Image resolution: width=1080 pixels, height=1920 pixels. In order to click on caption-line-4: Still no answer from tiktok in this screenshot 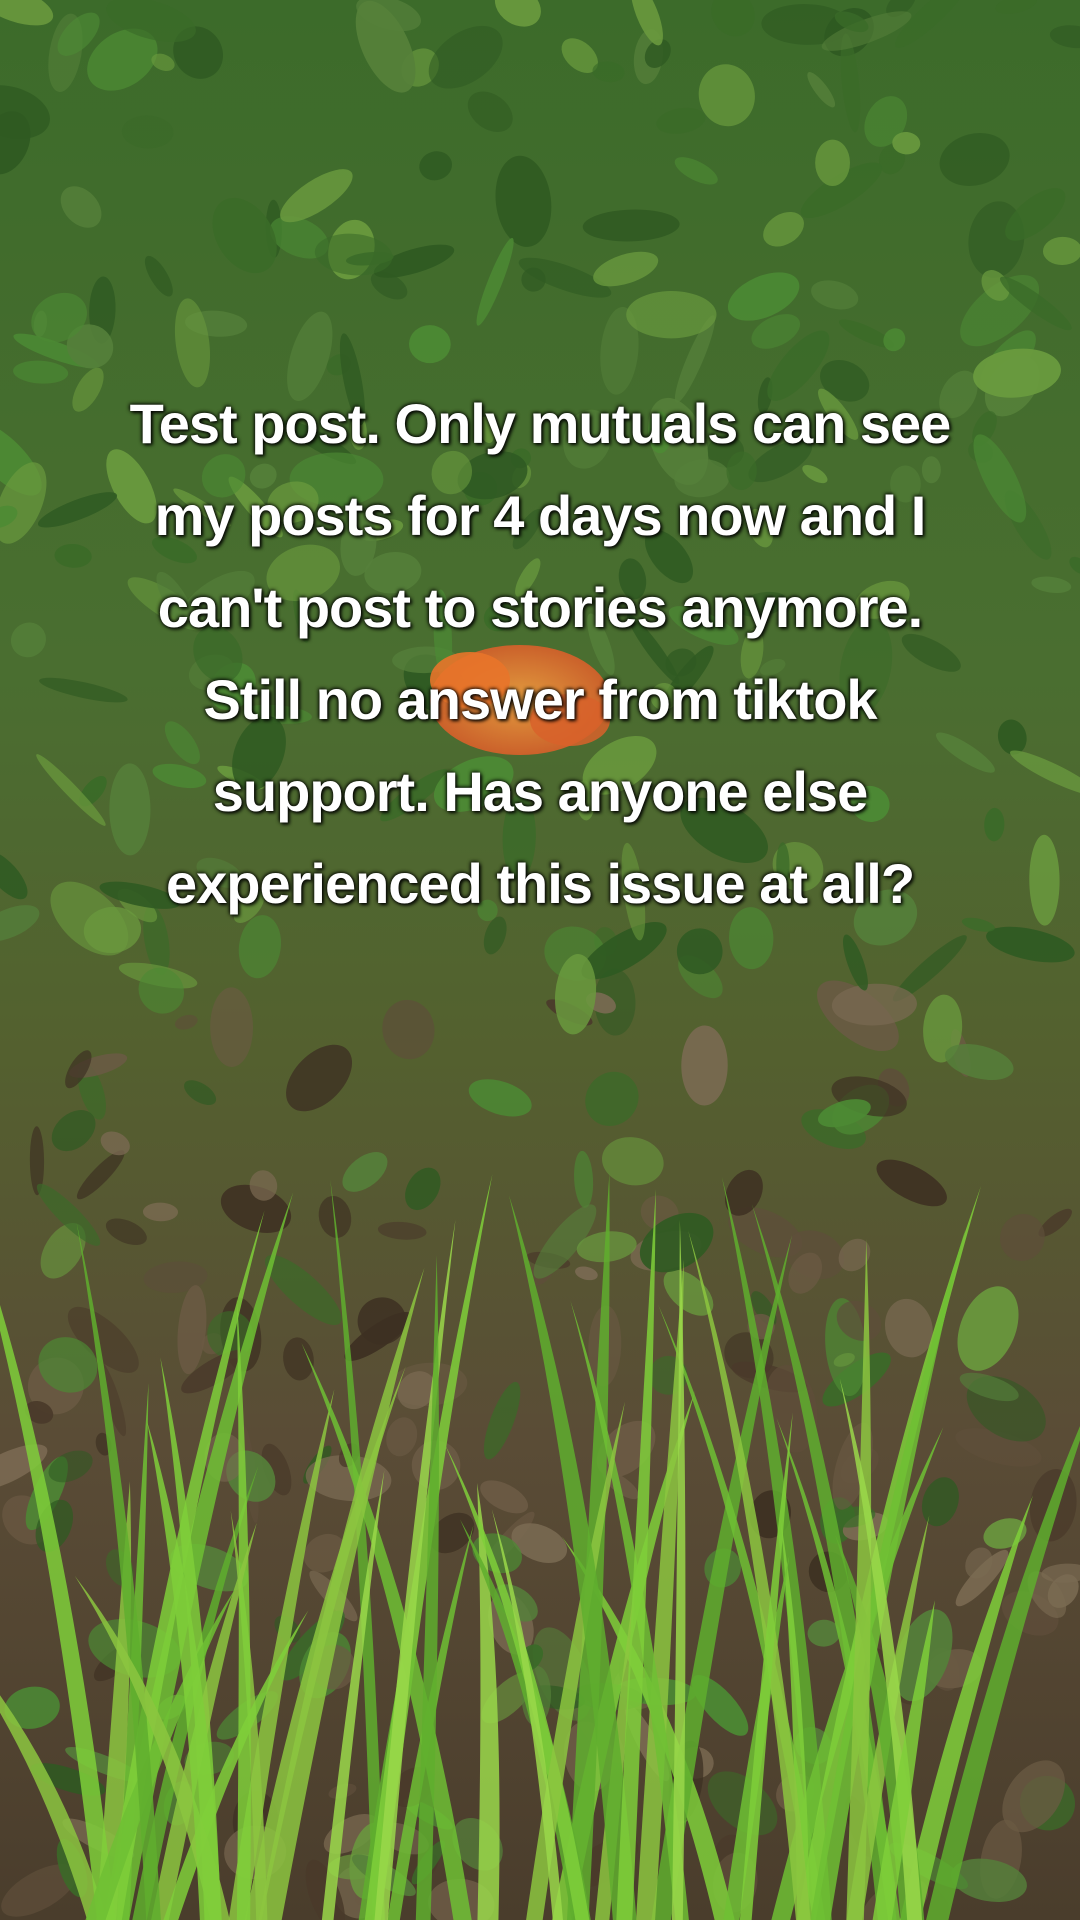, I will do `click(540, 699)`.